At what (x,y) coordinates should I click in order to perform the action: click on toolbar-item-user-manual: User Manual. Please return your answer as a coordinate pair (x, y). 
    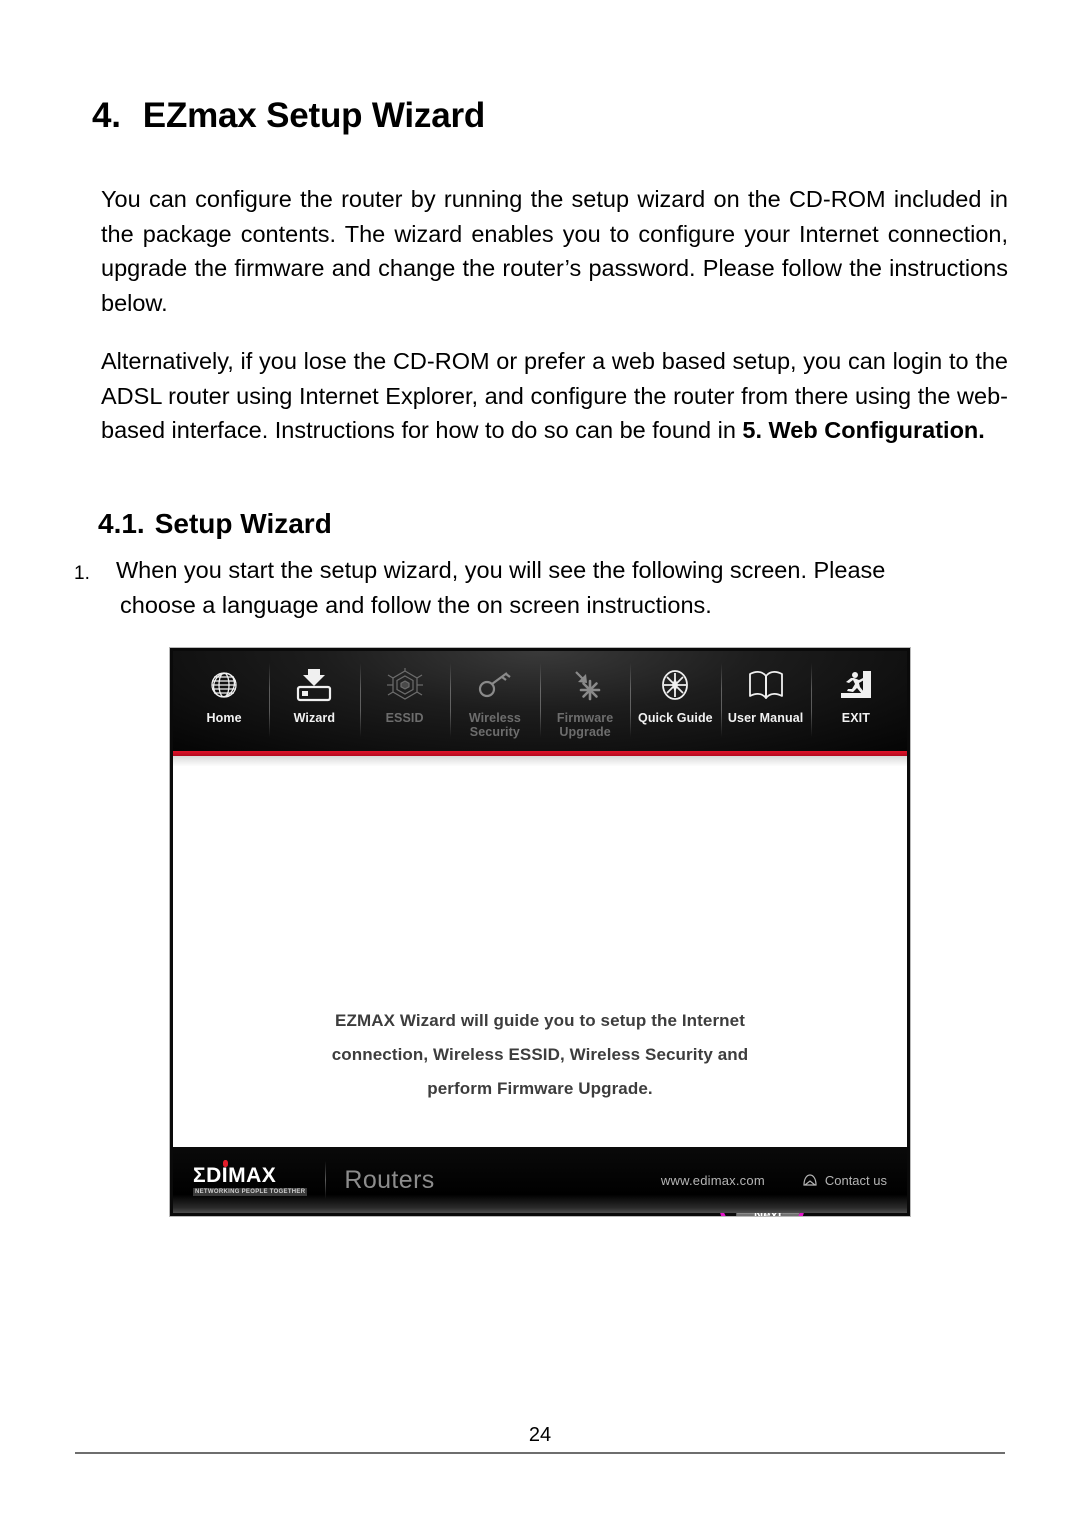
    Looking at the image, I should click on (765, 701).